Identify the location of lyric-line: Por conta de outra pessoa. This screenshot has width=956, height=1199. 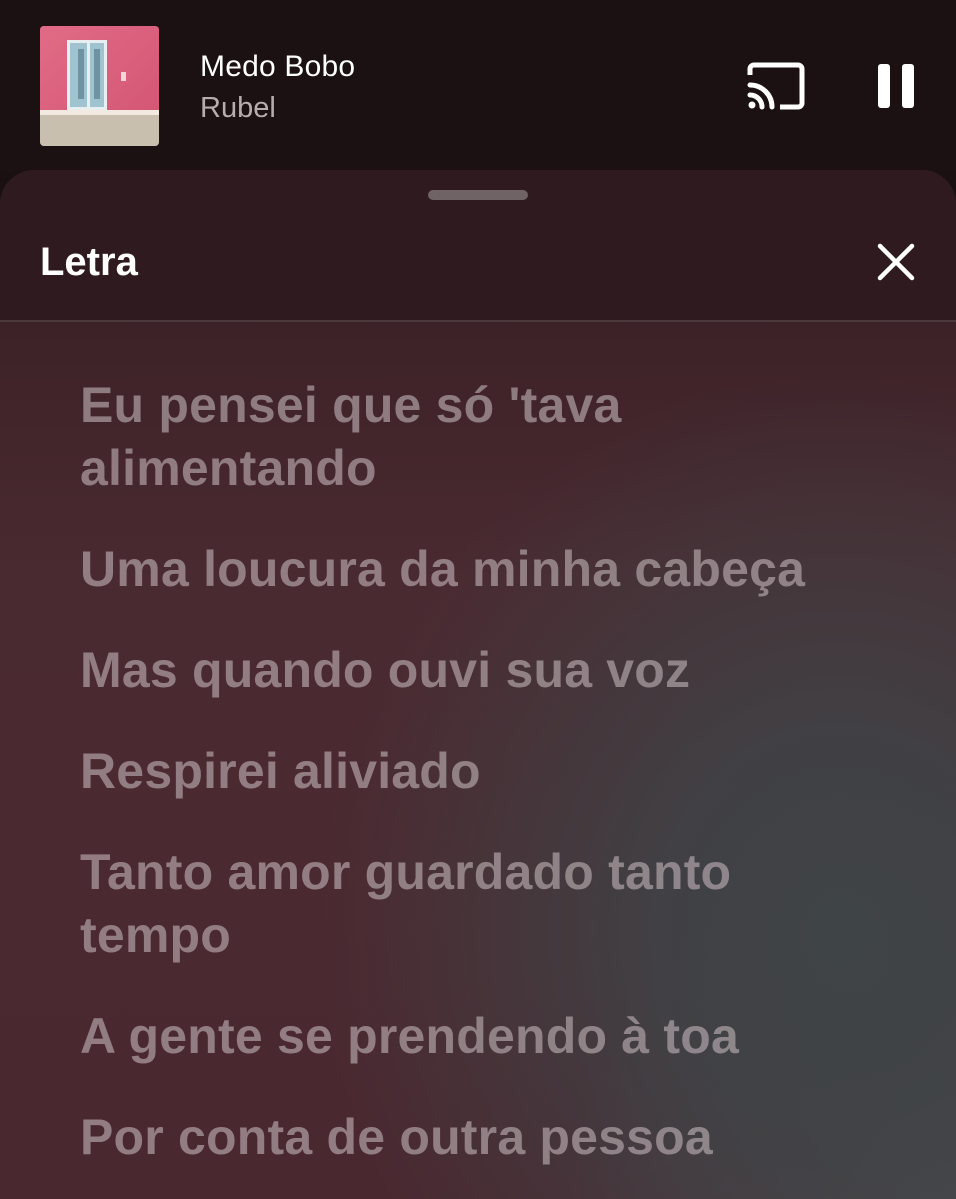
(480, 1137).